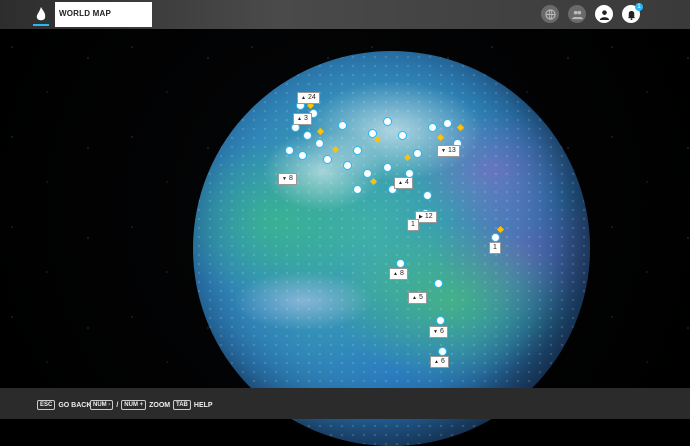  Describe the element at coordinates (345, 403) in the screenshot. I see `bottom-bar: ESC GO BACK NUM - / NUM + ZOOM TAB HELP` at that location.